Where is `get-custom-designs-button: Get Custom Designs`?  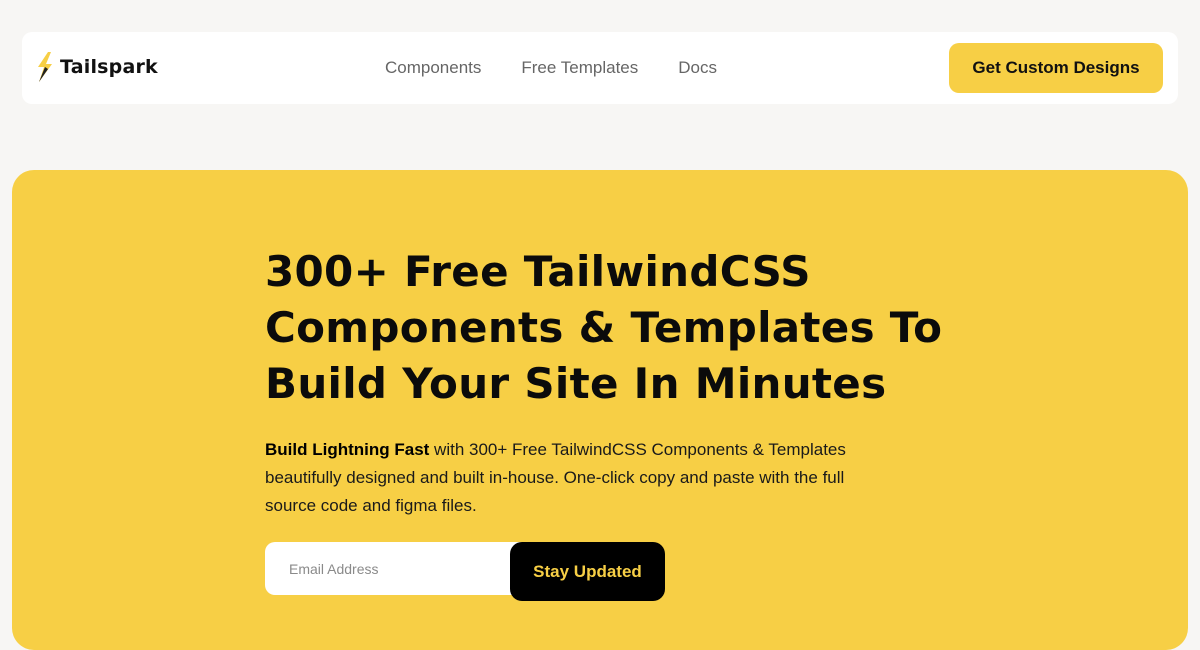 get-custom-designs-button: Get Custom Designs is located at coordinates (1056, 68).